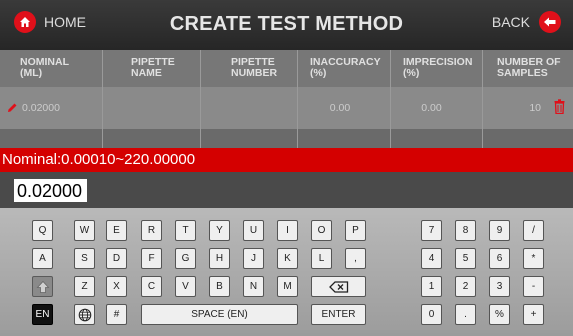  Describe the element at coordinates (529, 67) in the screenshot. I see `column-header-number-of-samples: NUMBER OF SAMPLES` at that location.